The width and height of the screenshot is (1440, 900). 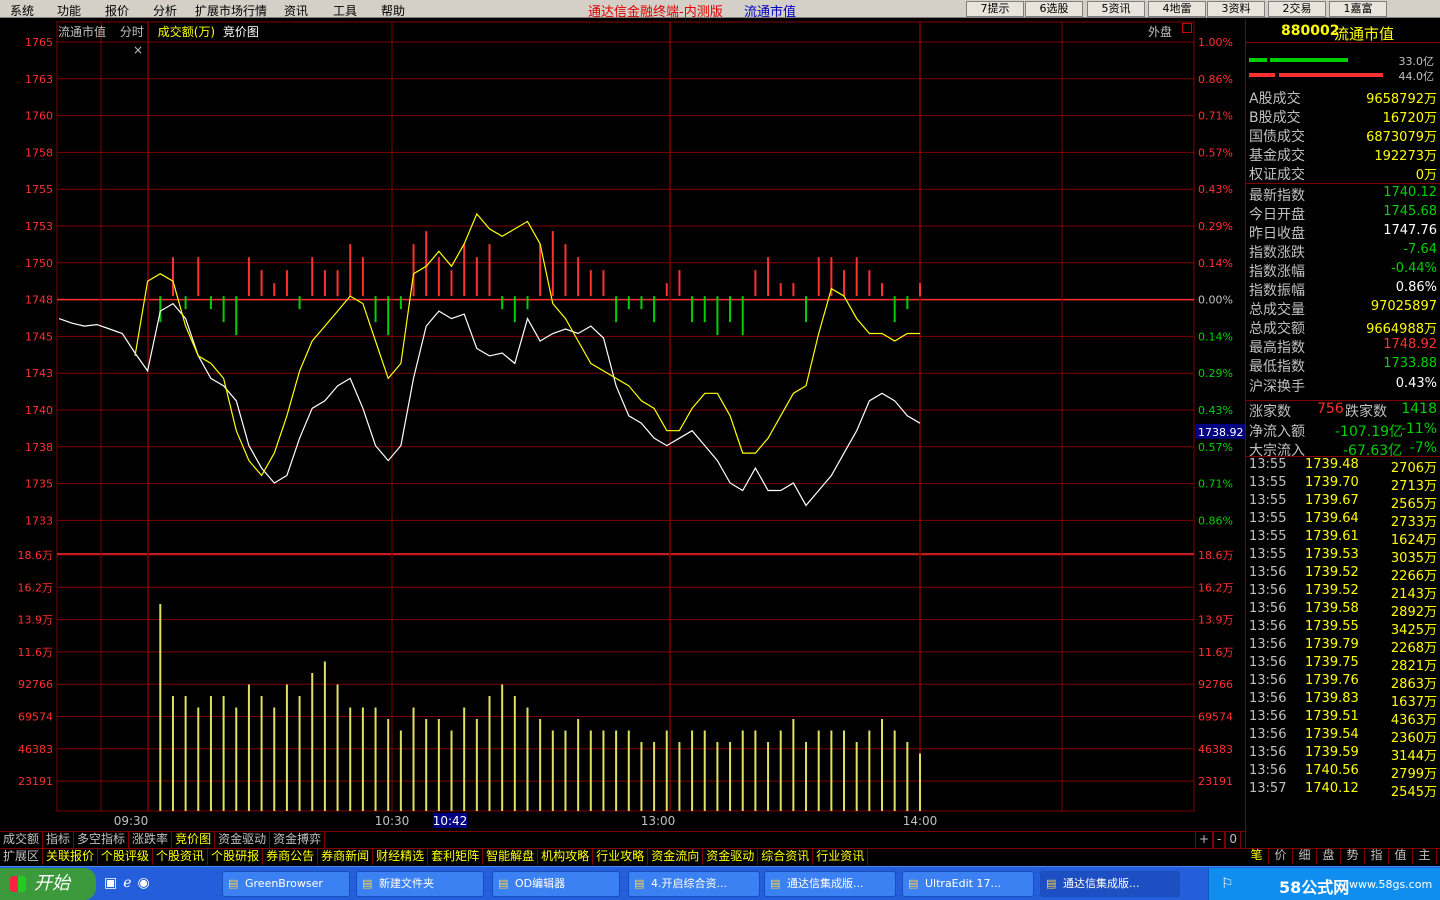 What do you see at coordinates (1343, 574) in the screenshot?
I see `tick-row: 13:56 1739.52 2266万` at bounding box center [1343, 574].